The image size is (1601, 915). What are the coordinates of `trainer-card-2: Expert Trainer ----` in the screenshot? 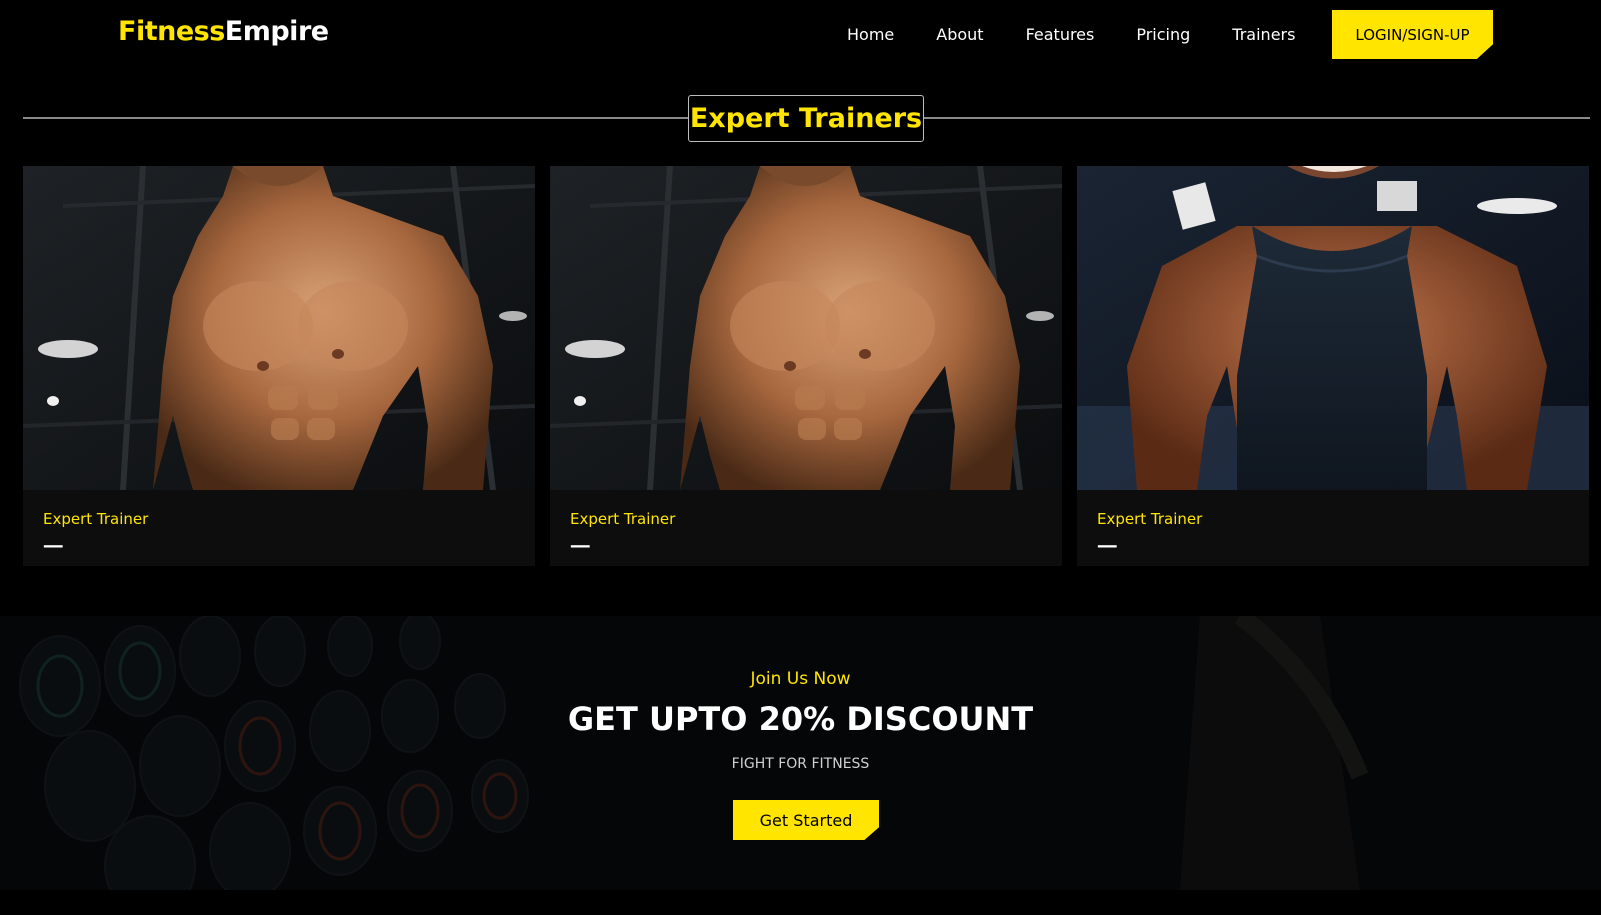 It's located at (806, 366).